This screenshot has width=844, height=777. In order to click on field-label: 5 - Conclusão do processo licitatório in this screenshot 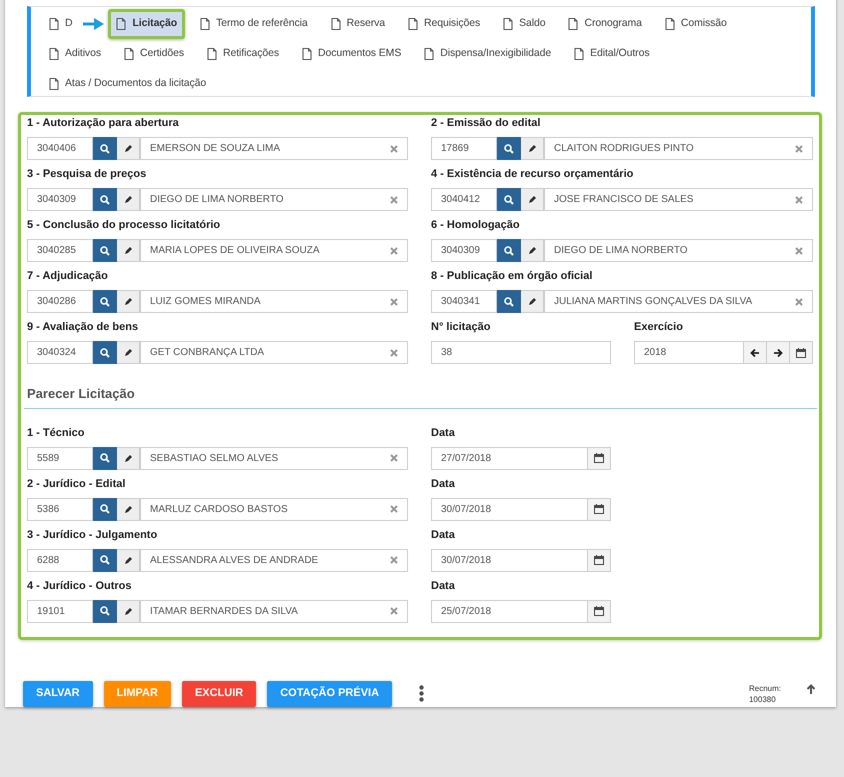, I will do `click(124, 225)`.